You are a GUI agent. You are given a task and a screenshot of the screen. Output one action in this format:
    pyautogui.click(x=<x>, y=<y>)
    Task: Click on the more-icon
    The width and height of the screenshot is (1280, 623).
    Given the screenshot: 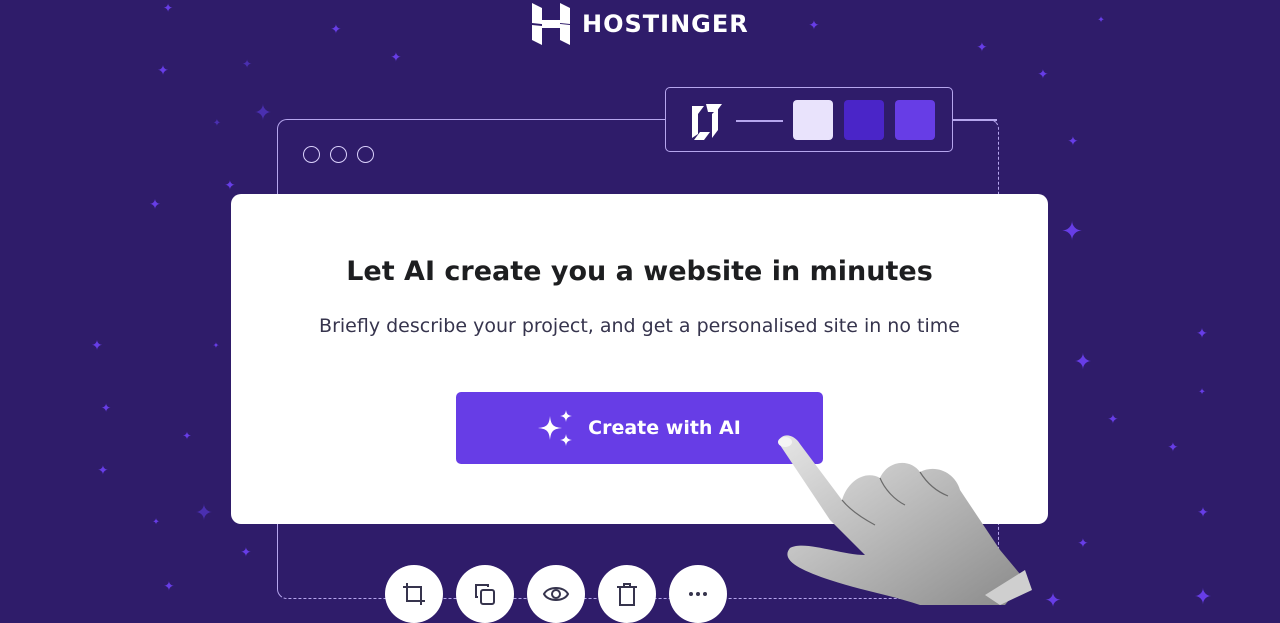 What is the action you would take?
    pyautogui.click(x=698, y=594)
    